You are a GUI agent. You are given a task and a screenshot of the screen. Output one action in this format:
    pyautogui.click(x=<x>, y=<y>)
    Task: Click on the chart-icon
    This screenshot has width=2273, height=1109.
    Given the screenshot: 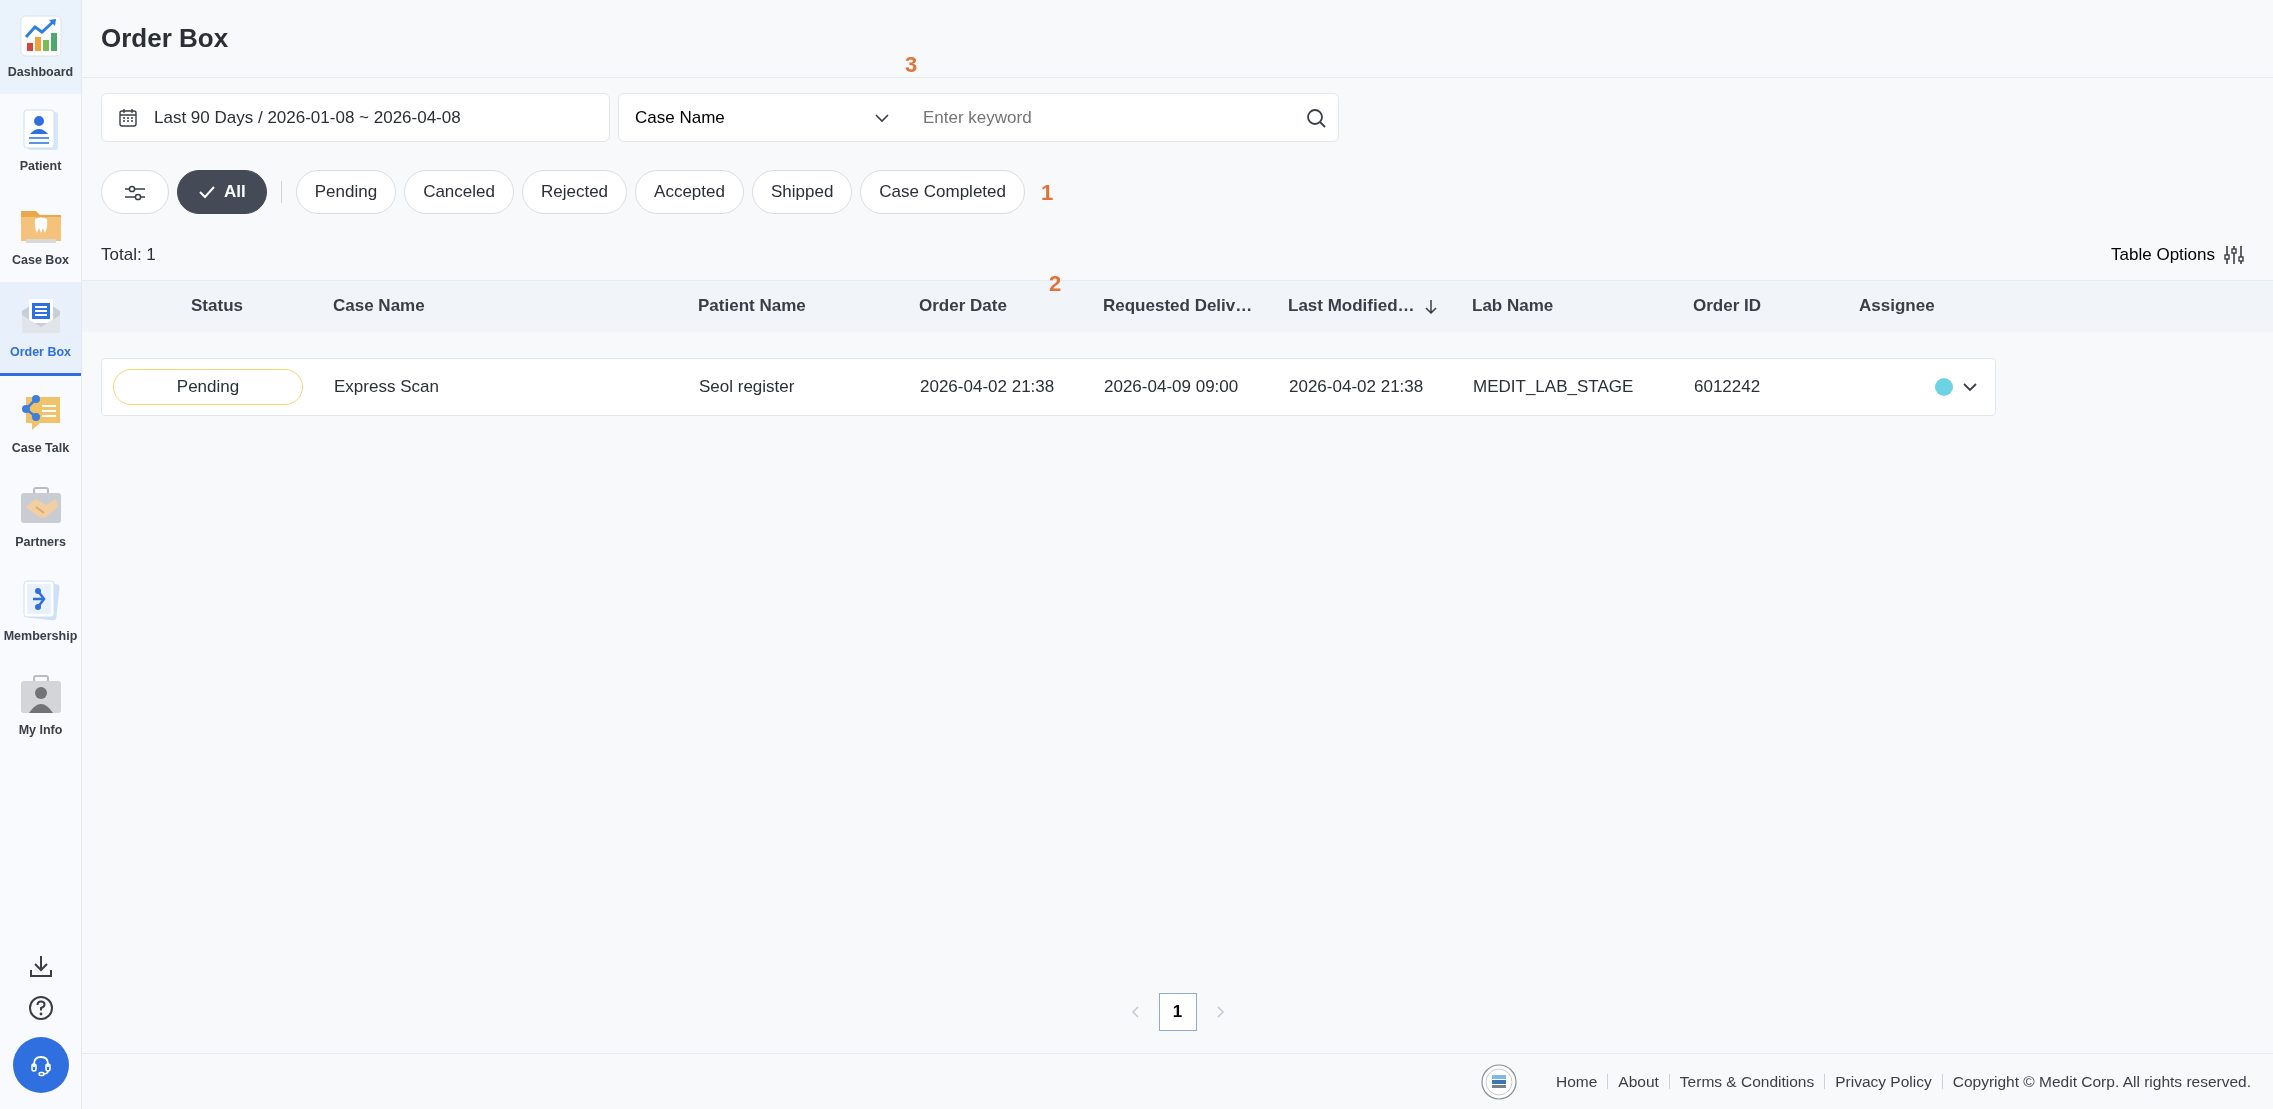 What is the action you would take?
    pyautogui.click(x=40, y=35)
    